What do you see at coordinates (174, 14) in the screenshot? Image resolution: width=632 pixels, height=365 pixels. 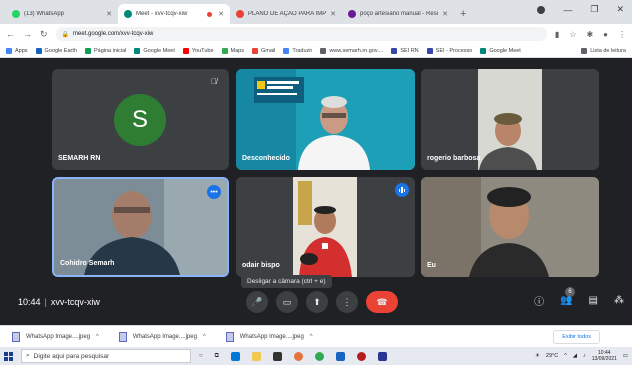 I see `browser-tab-active: Meet - xvv-tcqv-xiw ✕` at bounding box center [174, 14].